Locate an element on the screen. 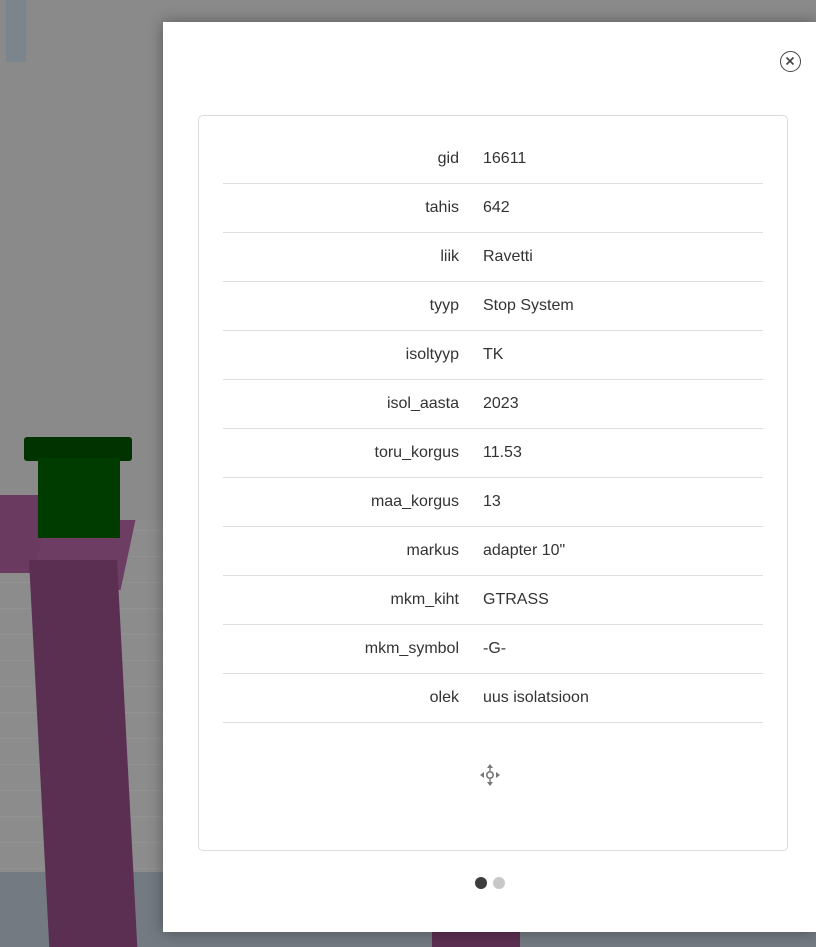 The image size is (816, 947). move-handle is located at coordinates (490, 775).